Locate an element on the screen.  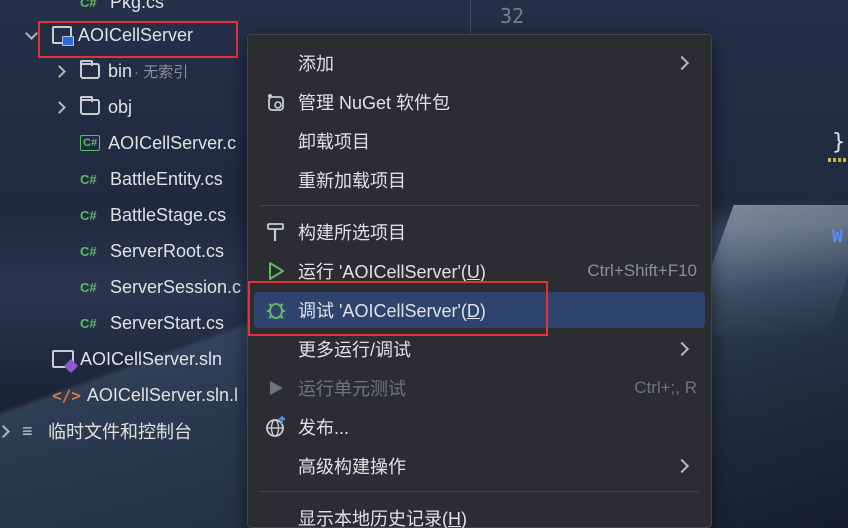
menu-shortcut: Ctrl+Shift+F10 is located at coordinates (642, 270).